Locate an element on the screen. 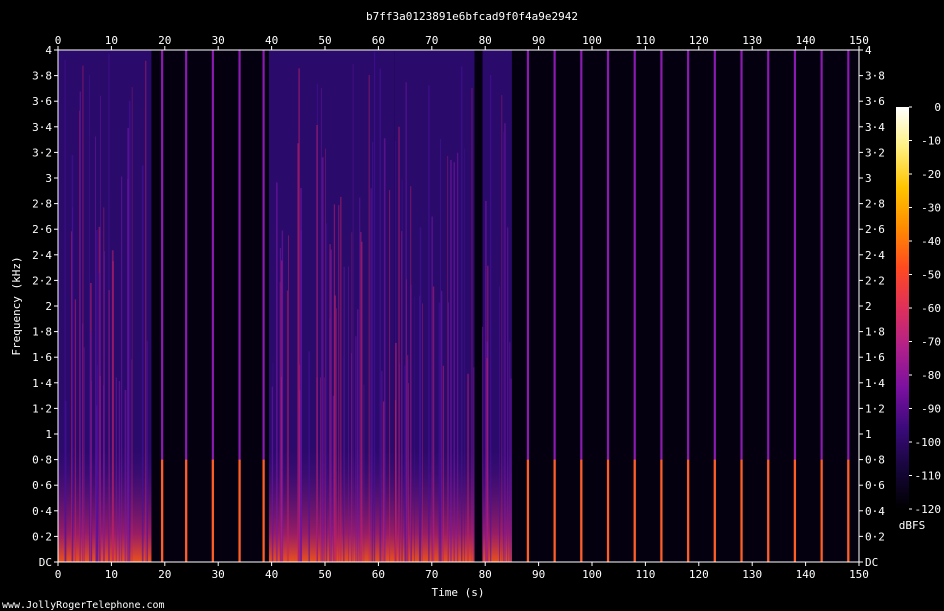 The height and width of the screenshot is (611, 944). y-tick-label-right: 3·6 is located at coordinates (875, 101).